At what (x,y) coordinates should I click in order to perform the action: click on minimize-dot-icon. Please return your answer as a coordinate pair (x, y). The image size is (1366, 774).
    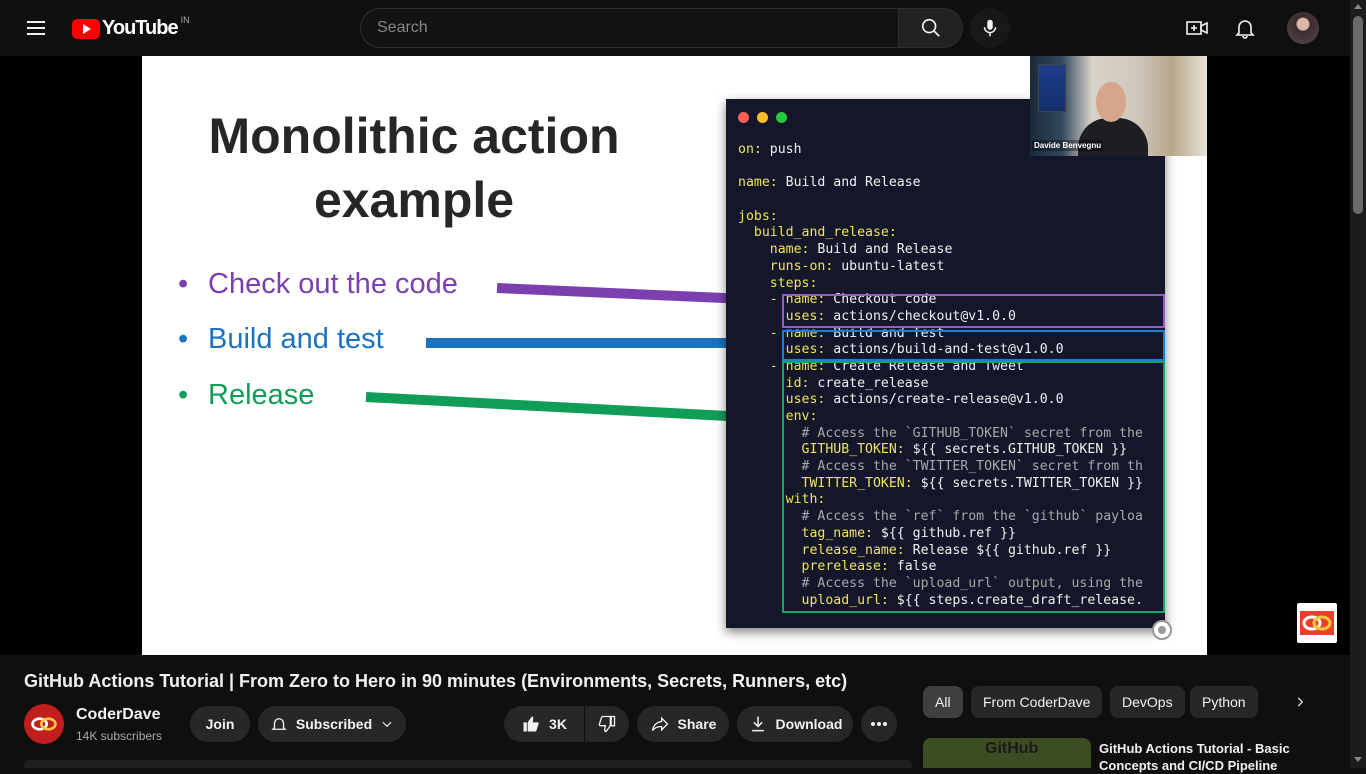
    Looking at the image, I should click on (762, 117).